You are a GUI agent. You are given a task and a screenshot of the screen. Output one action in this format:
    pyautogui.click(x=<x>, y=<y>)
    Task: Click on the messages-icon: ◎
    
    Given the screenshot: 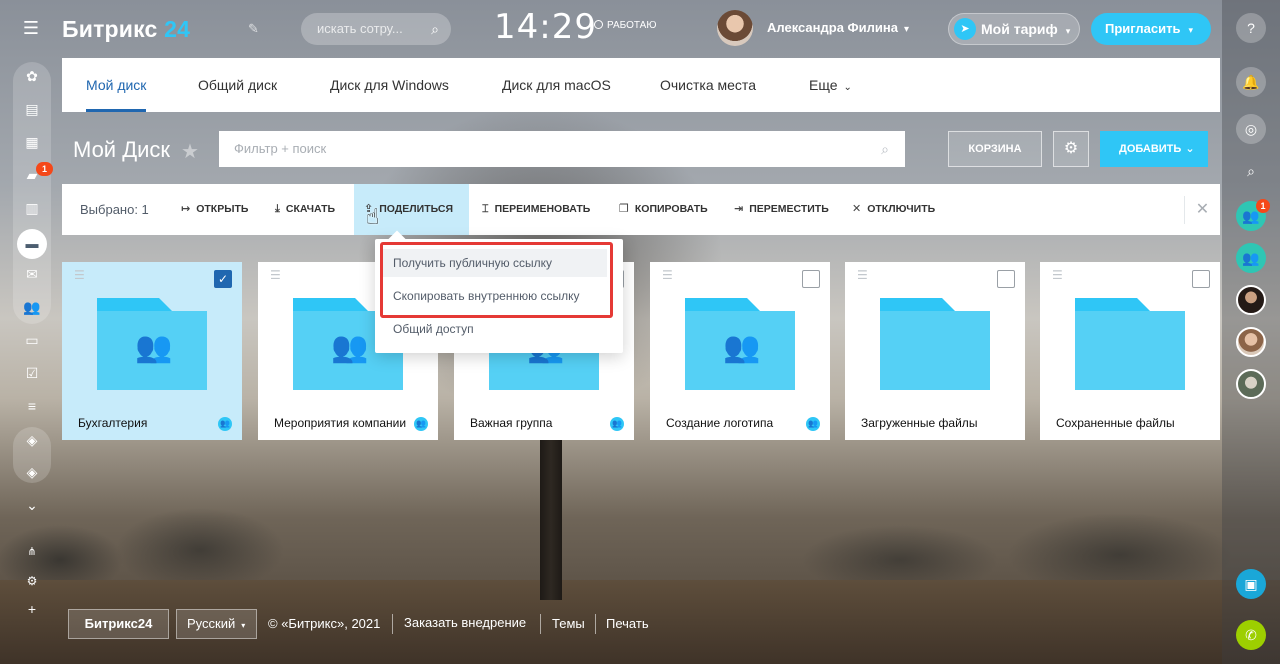 What is the action you would take?
    pyautogui.click(x=1251, y=129)
    